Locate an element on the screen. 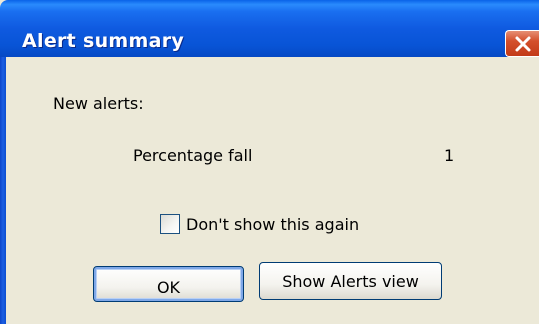 The image size is (539, 324). close-icon is located at coordinates (522, 43).